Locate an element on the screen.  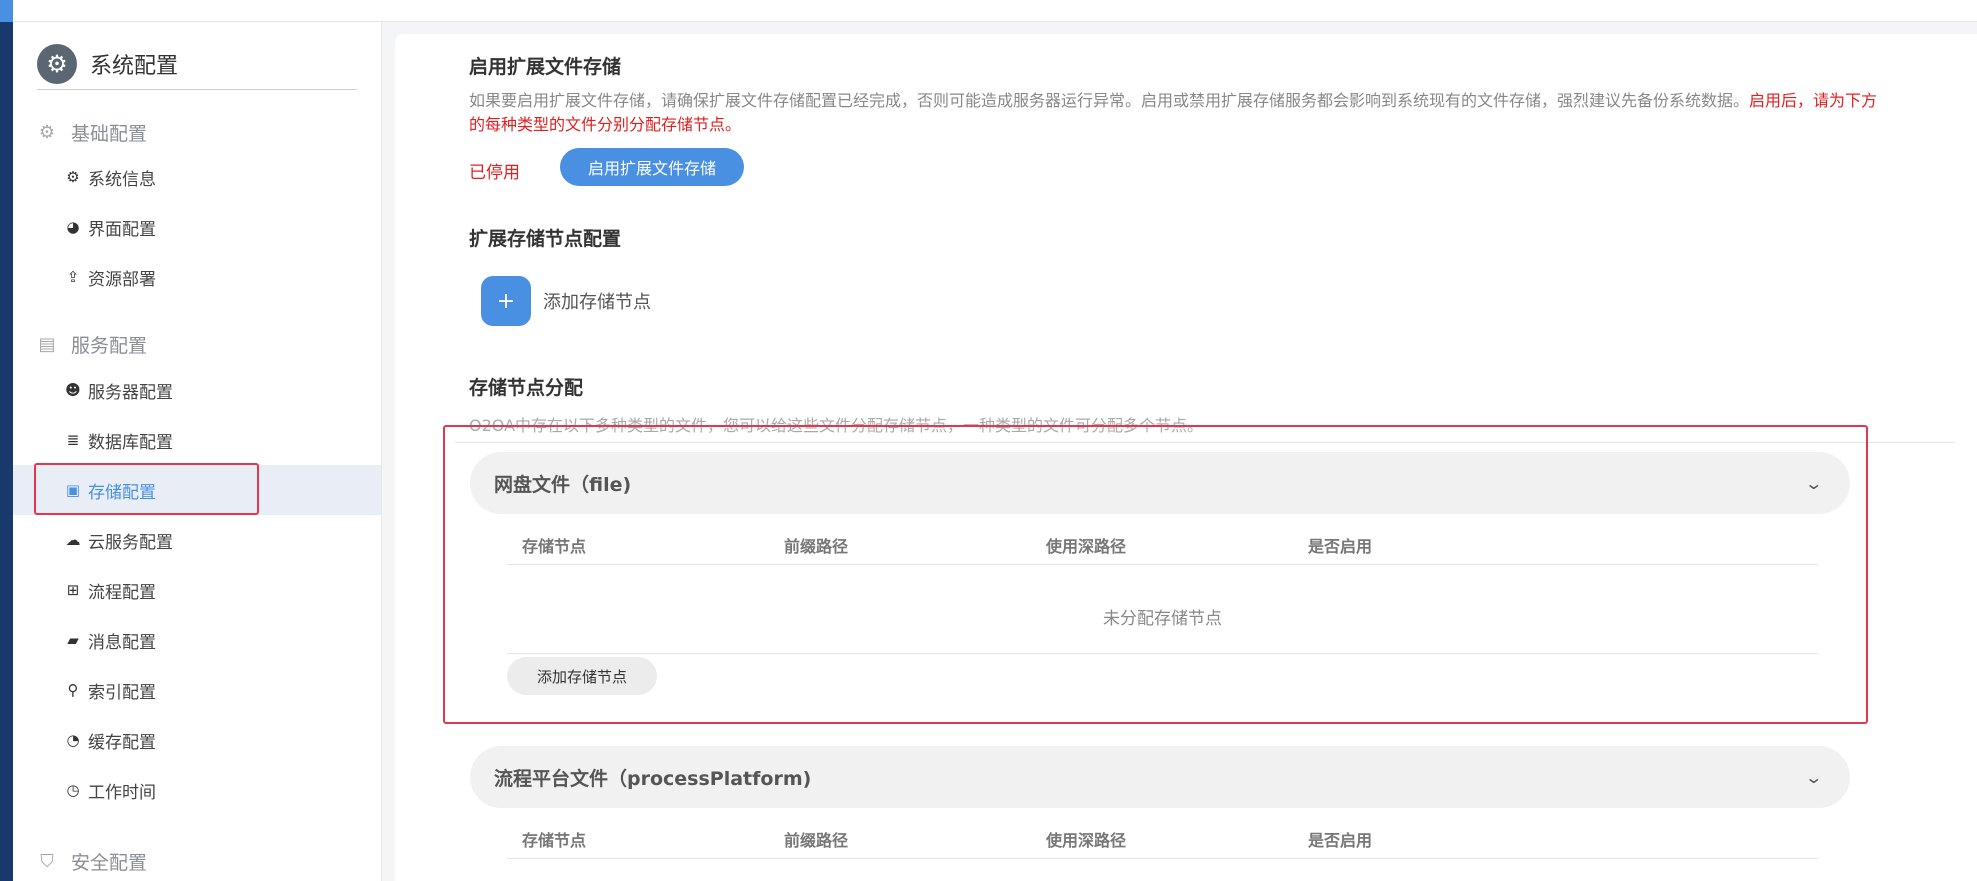
sidebar-item-message: ▰ 消息配置 is located at coordinates (197, 640).